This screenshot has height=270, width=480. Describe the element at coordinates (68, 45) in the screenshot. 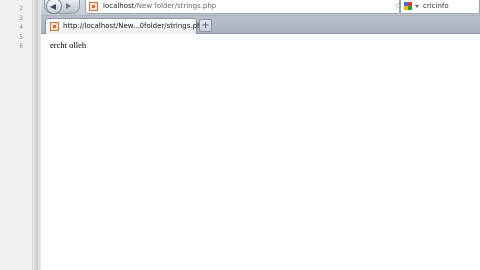

I see `page-output-text: ercht olleh` at that location.